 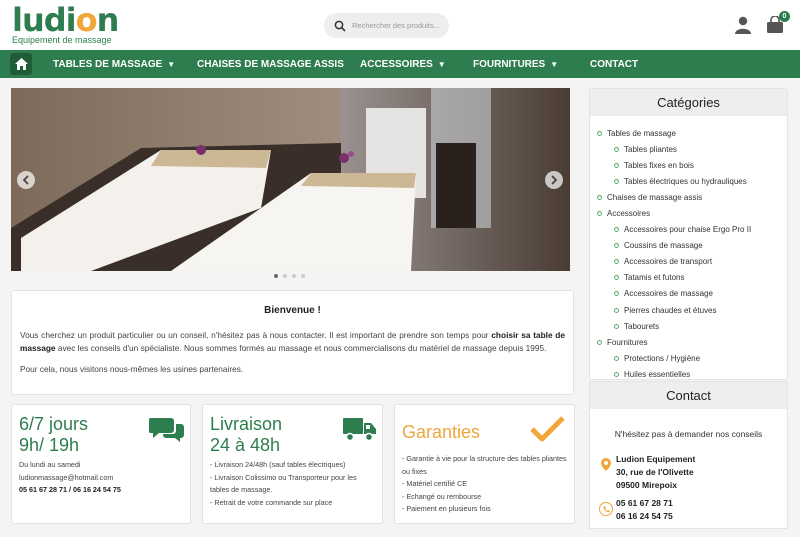 What do you see at coordinates (270, 64) in the screenshot?
I see `nav-item-chaises: Chaises de massage assis` at bounding box center [270, 64].